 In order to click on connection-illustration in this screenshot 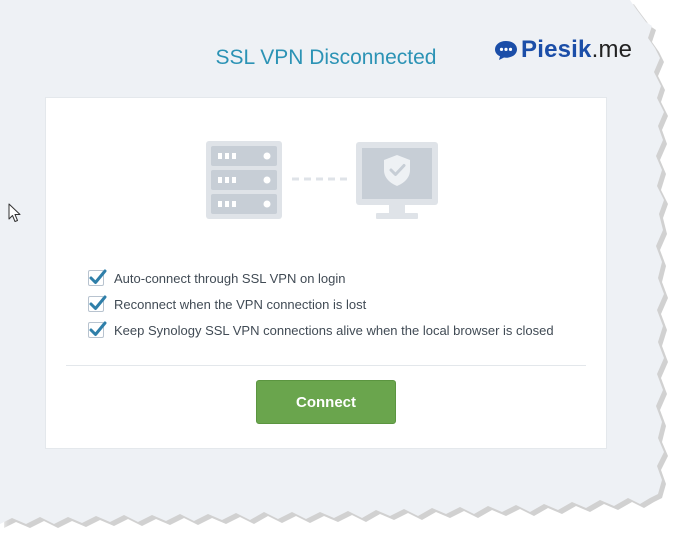, I will do `click(322, 180)`.